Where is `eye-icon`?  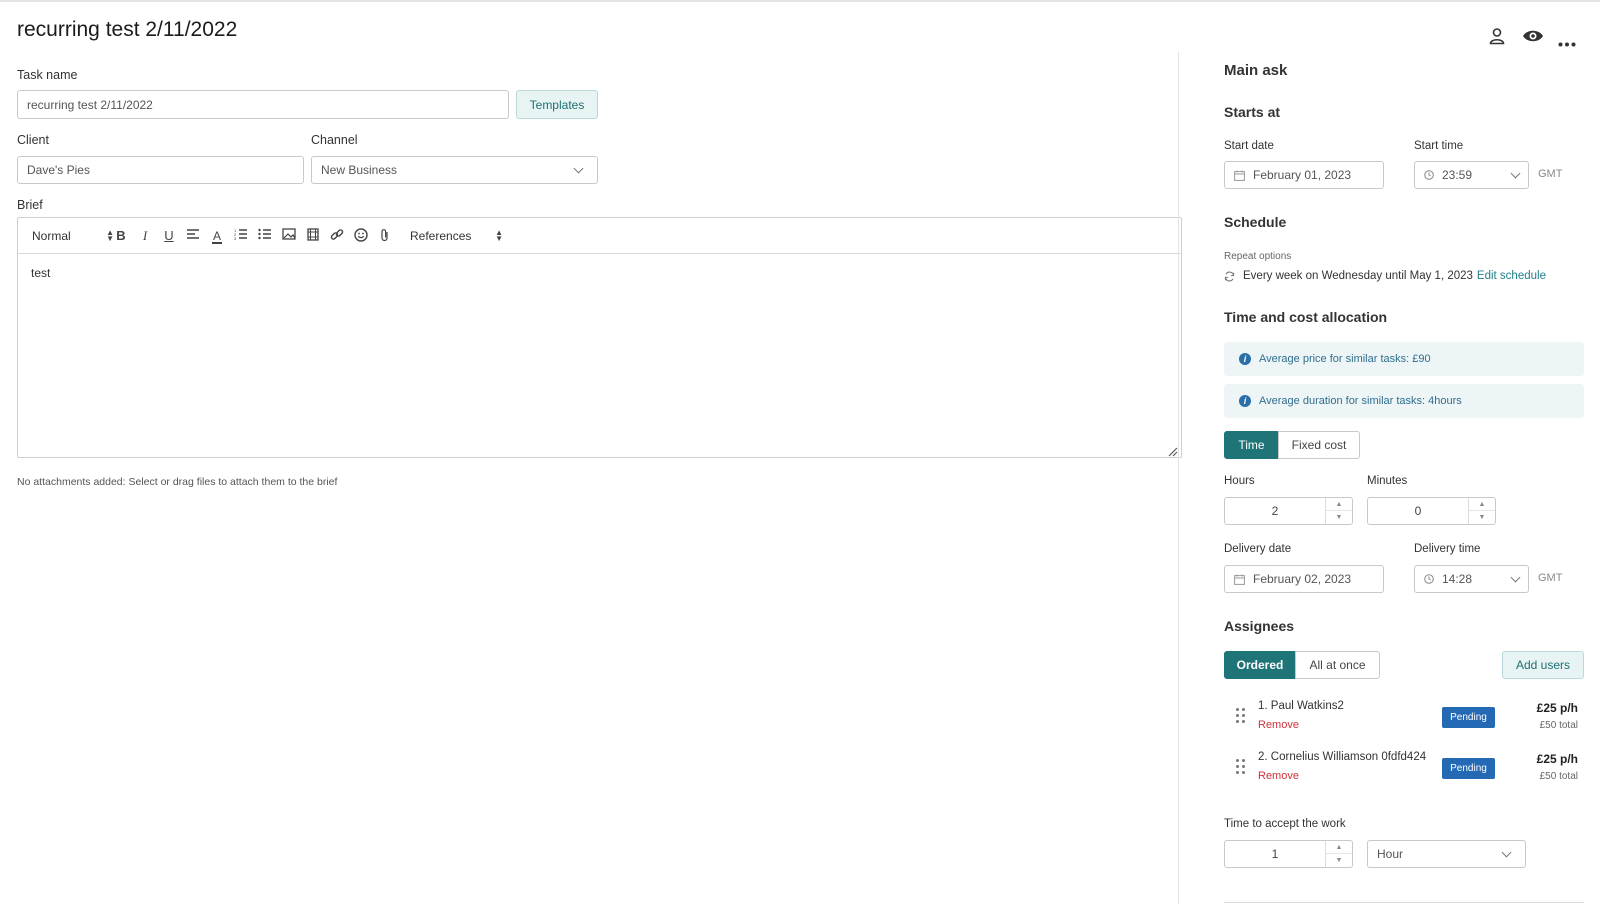 eye-icon is located at coordinates (1533, 36).